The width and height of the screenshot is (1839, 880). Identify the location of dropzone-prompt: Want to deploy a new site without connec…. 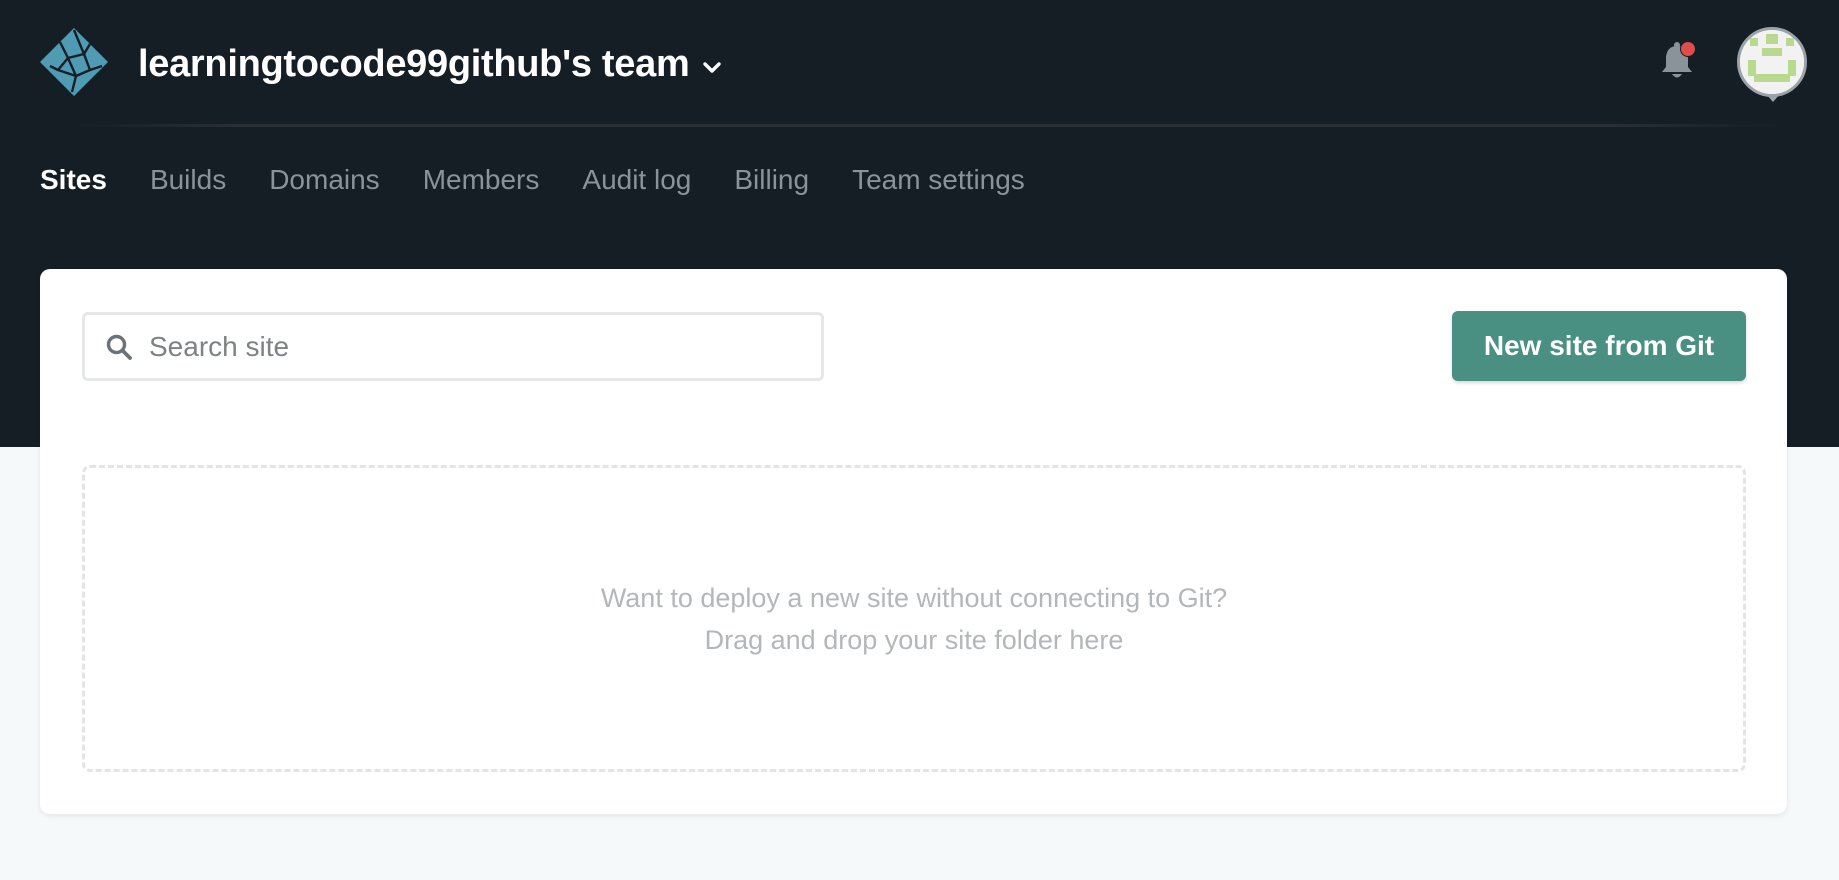
(914, 597).